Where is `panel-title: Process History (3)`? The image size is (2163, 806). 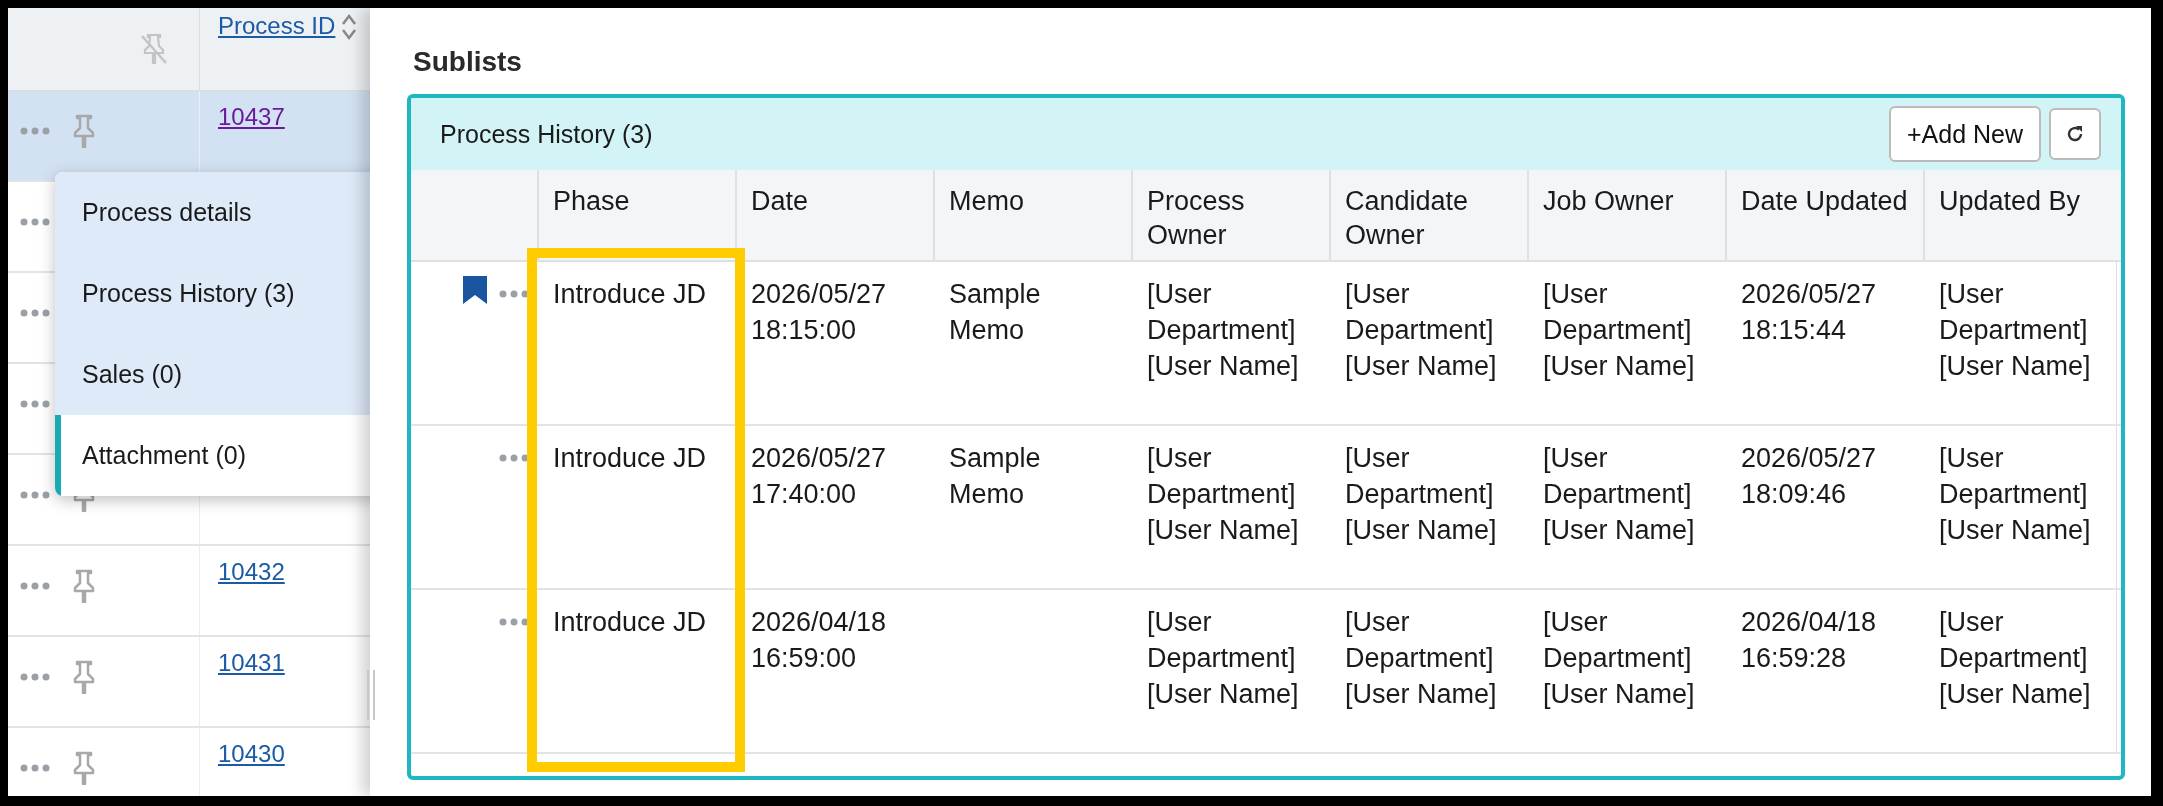
panel-title: Process History (3) is located at coordinates (546, 134).